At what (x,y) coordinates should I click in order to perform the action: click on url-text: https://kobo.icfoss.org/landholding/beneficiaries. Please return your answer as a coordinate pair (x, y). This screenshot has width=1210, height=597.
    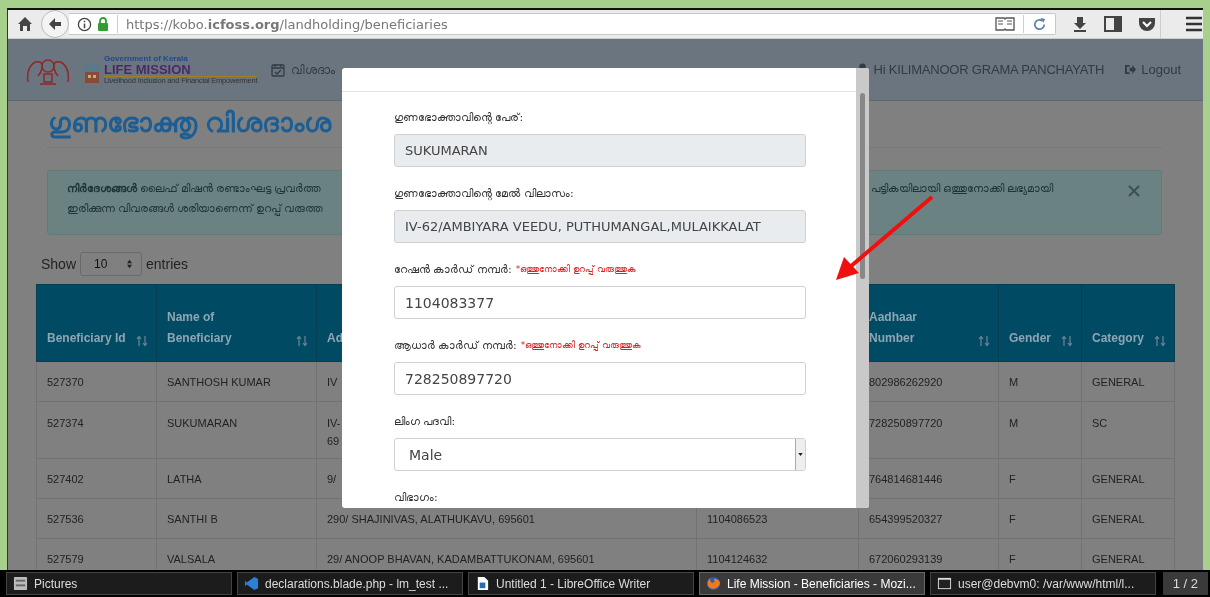
    Looking at the image, I should click on (287, 24).